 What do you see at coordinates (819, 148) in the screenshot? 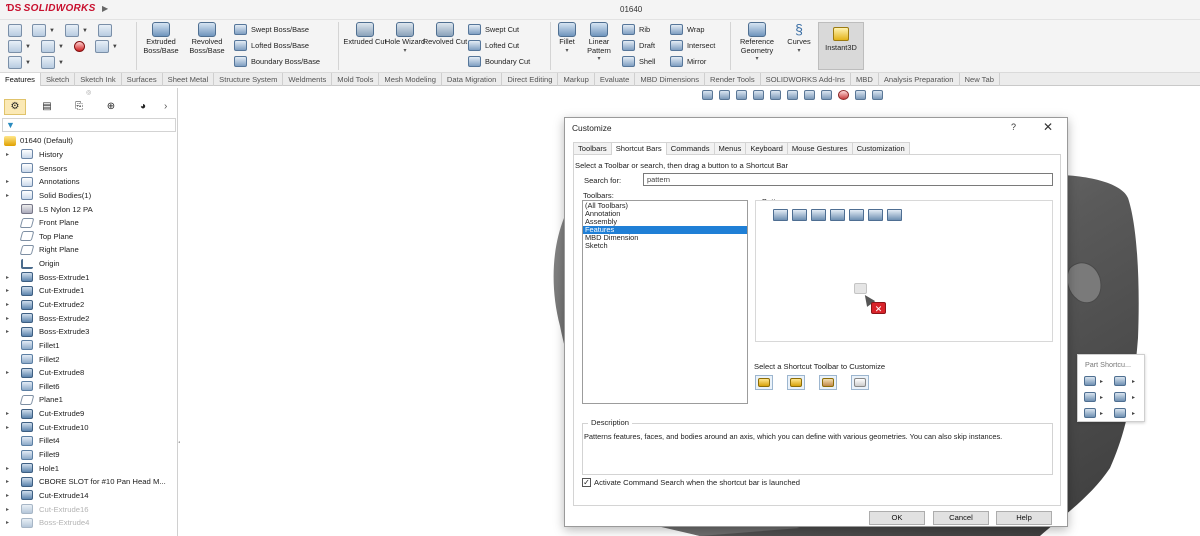
I see `dialog-tab-mouse-gestures: Mouse Gestures` at bounding box center [819, 148].